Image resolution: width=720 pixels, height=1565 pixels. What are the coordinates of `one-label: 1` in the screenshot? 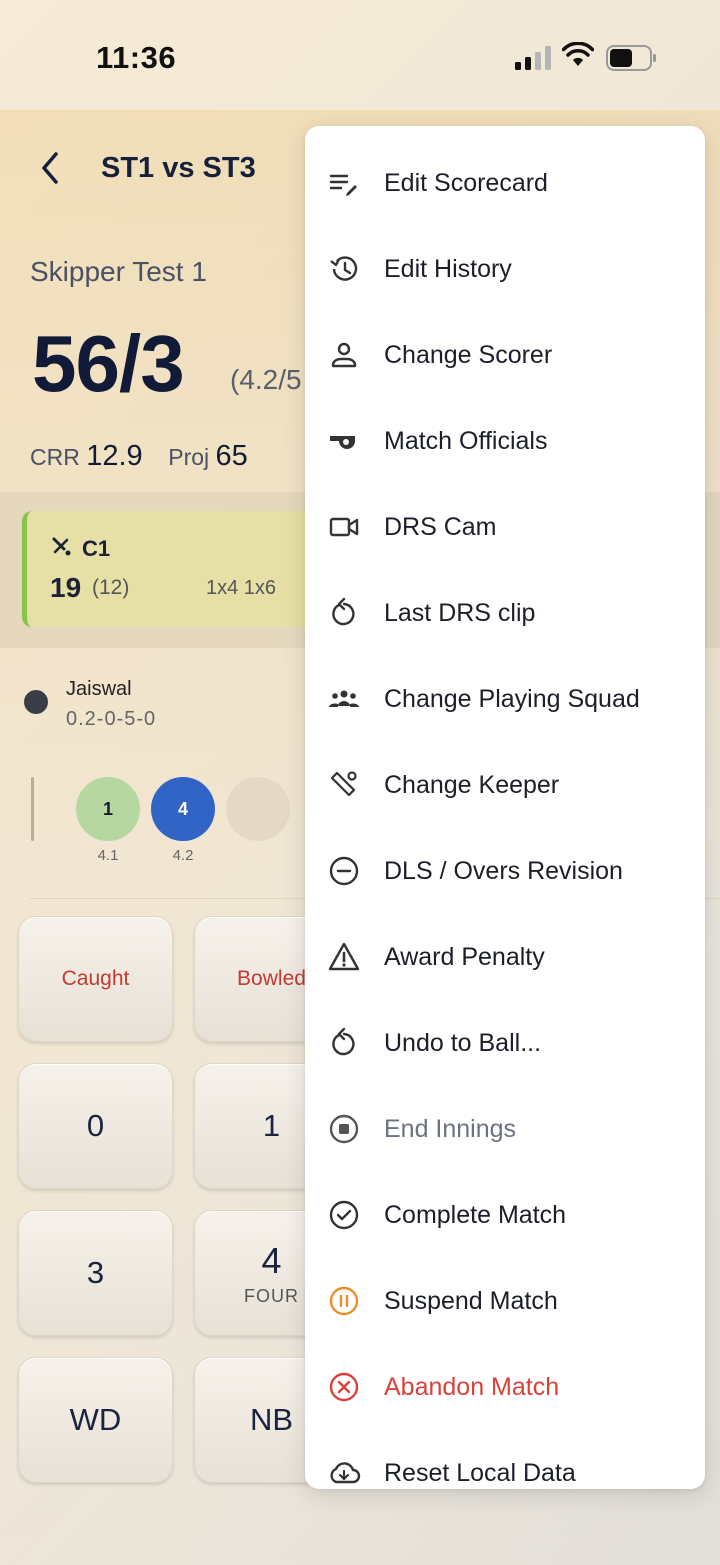 It's located at (271, 1125).